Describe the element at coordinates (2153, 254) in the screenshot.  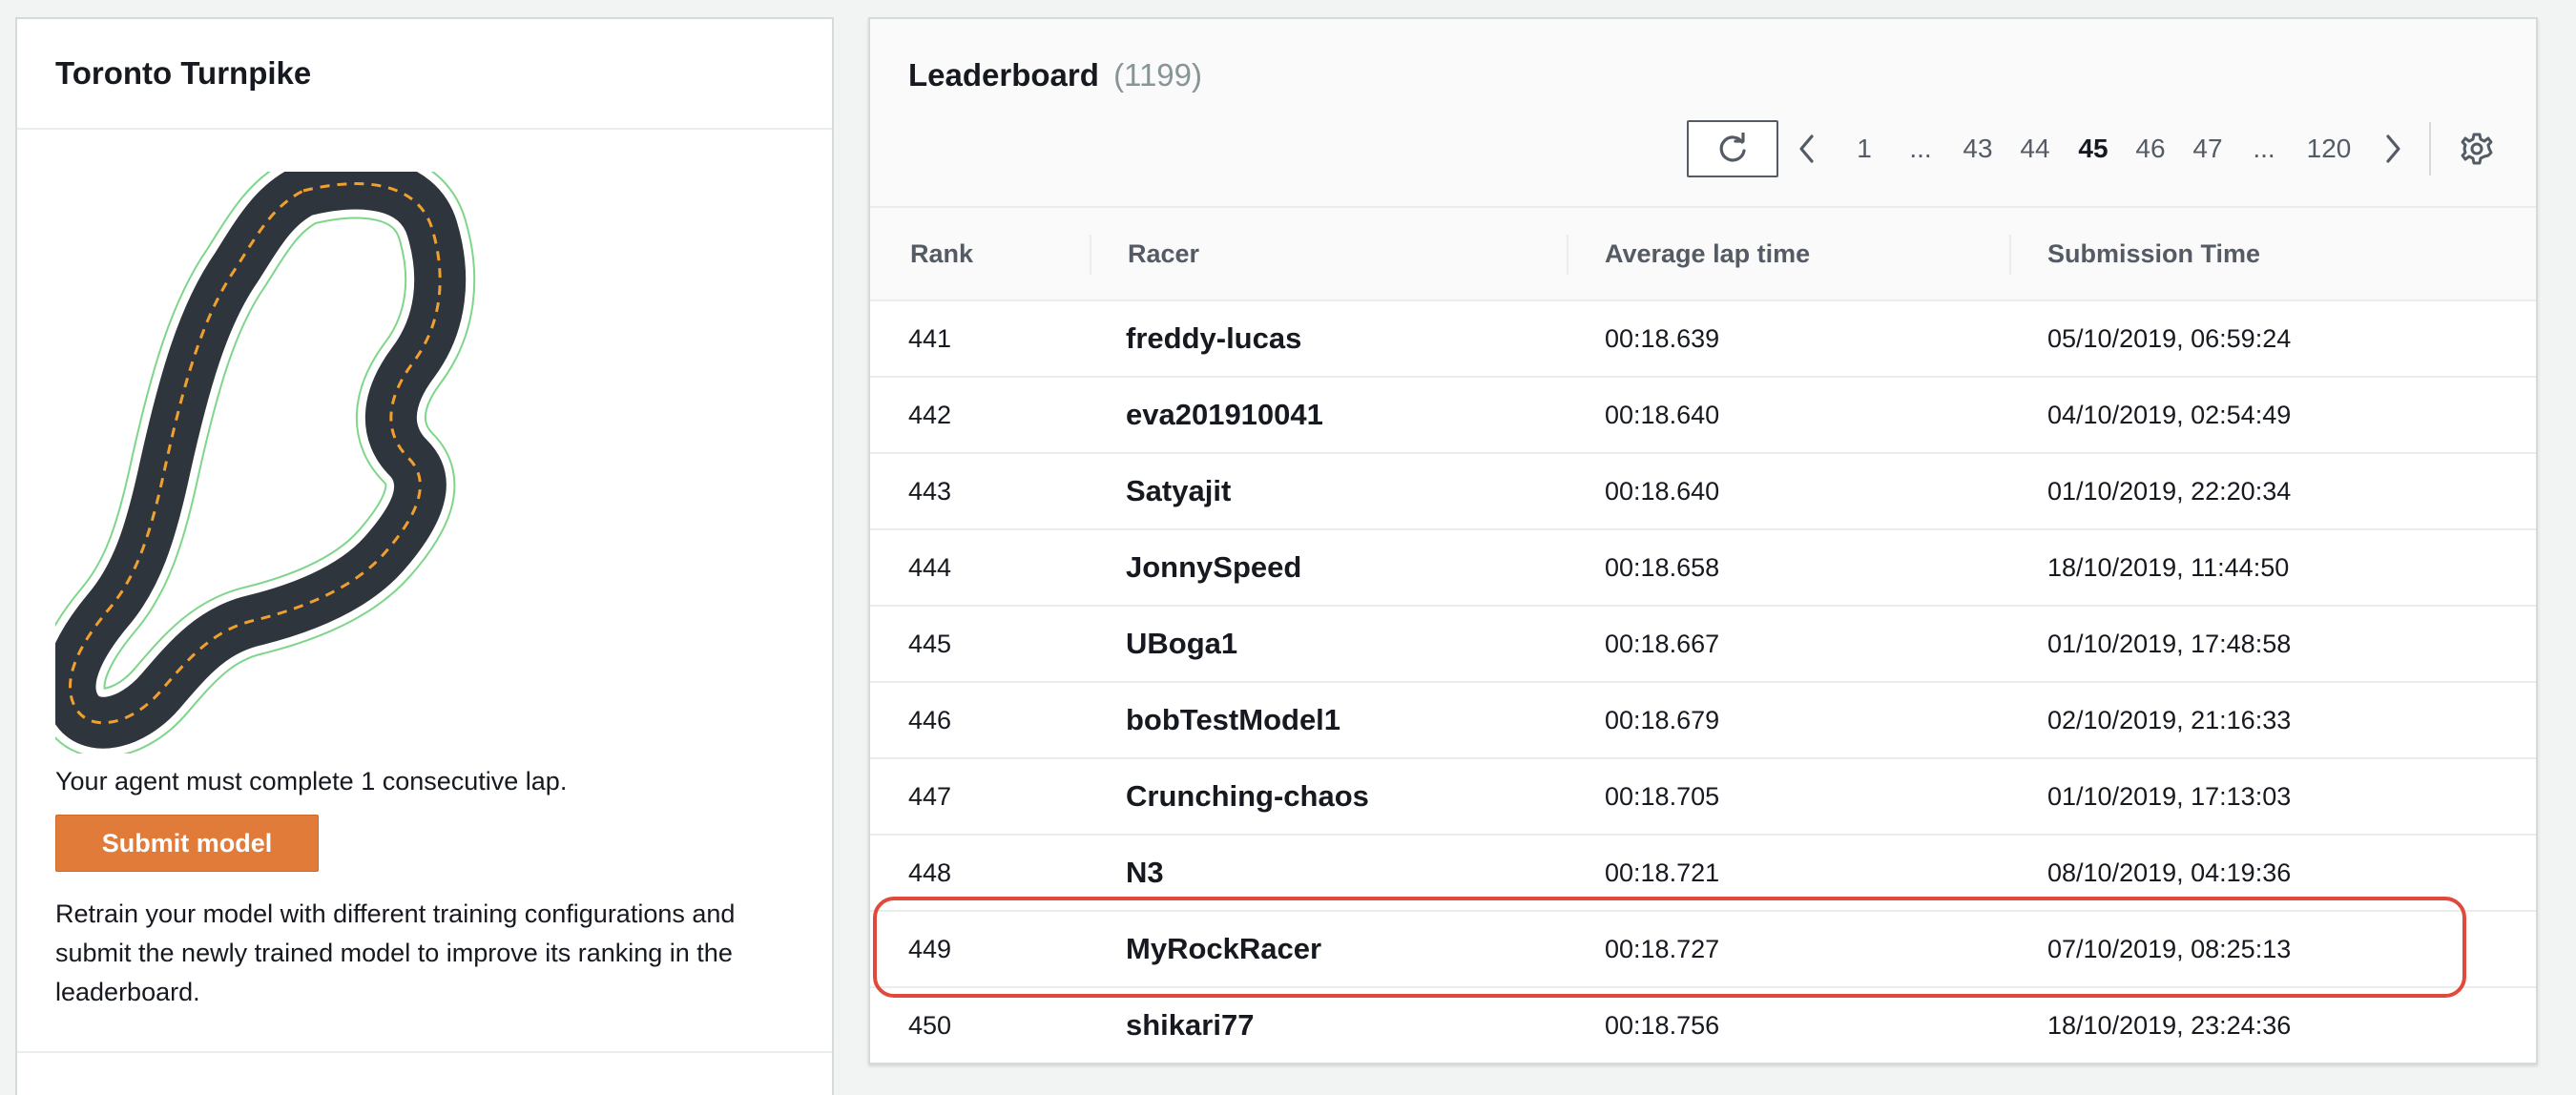
I see `column-header-submission-time: Submission Time` at that location.